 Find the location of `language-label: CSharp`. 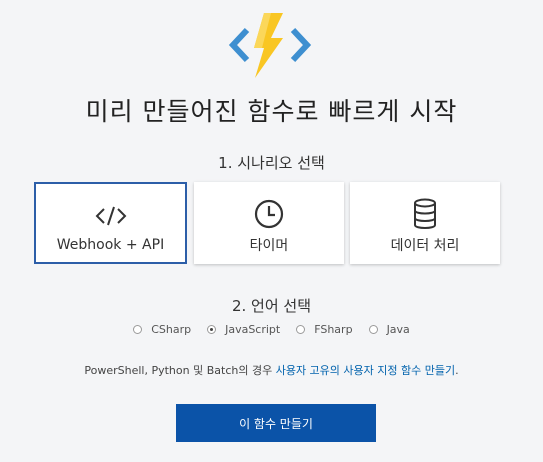

language-label: CSharp is located at coordinates (171, 329).